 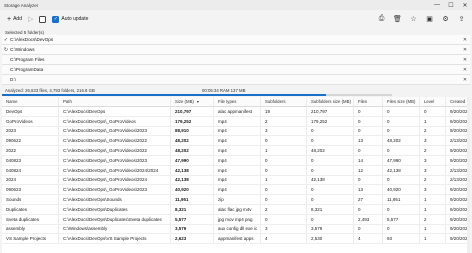 I want to click on column-header-label: Name, so click(x=12, y=101).